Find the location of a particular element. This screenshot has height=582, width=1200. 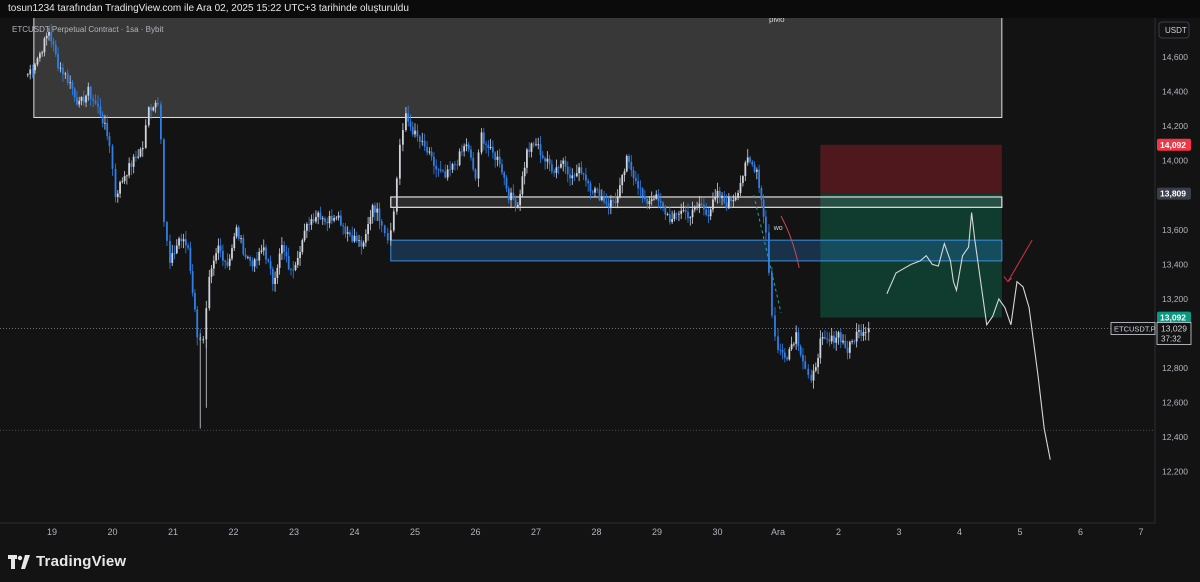

tradingview-logo: TradingView is located at coordinates (67, 561).